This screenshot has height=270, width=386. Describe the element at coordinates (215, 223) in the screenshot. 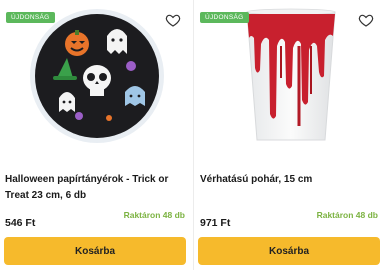

I see `product-price: 971 Ft` at that location.